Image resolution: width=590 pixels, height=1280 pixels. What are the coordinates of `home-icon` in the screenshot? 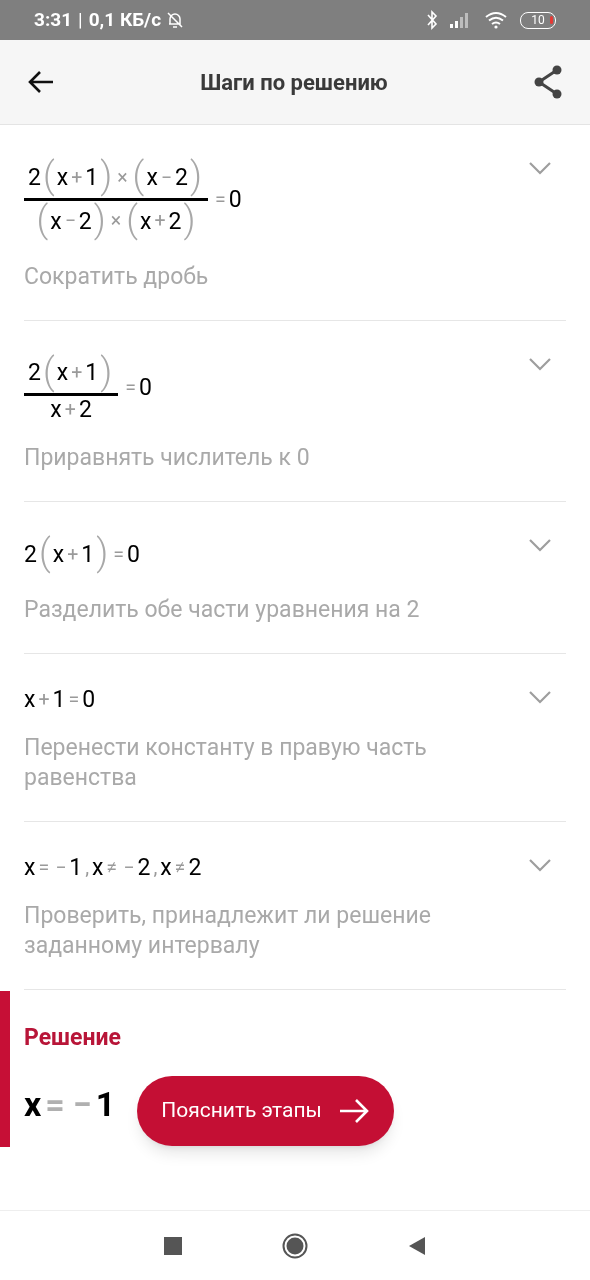 It's located at (295, 1245).